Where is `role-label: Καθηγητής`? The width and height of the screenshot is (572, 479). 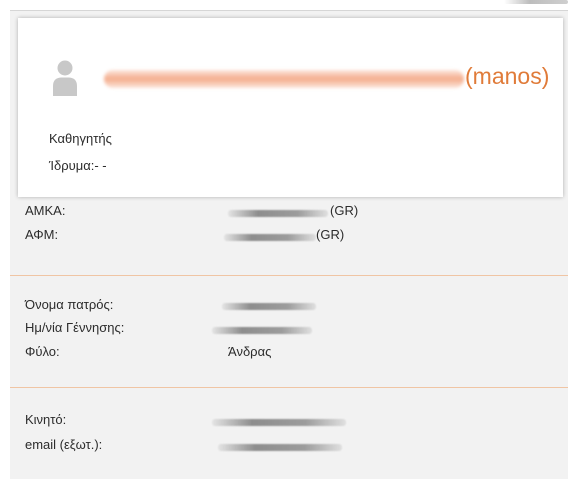 role-label: Καθηγητής is located at coordinates (80, 138).